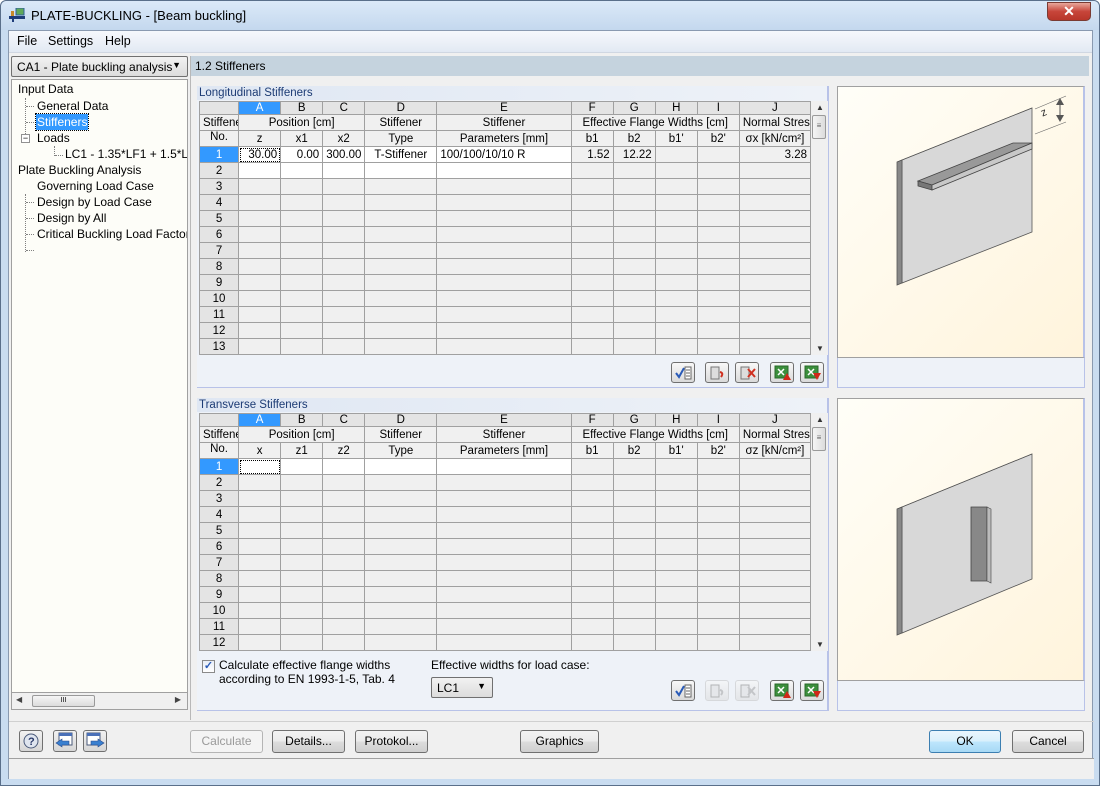  Describe the element at coordinates (302, 420) in the screenshot. I see `column-header-b: B` at that location.